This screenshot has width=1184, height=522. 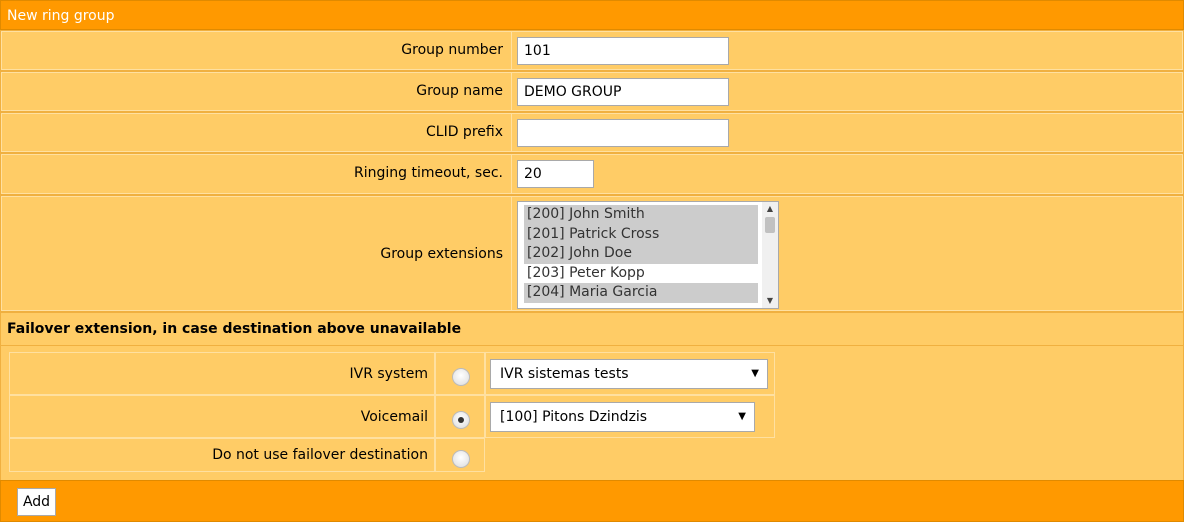 What do you see at coordinates (320, 455) in the screenshot?
I see `no-failover-label: Do not use failover destination` at bounding box center [320, 455].